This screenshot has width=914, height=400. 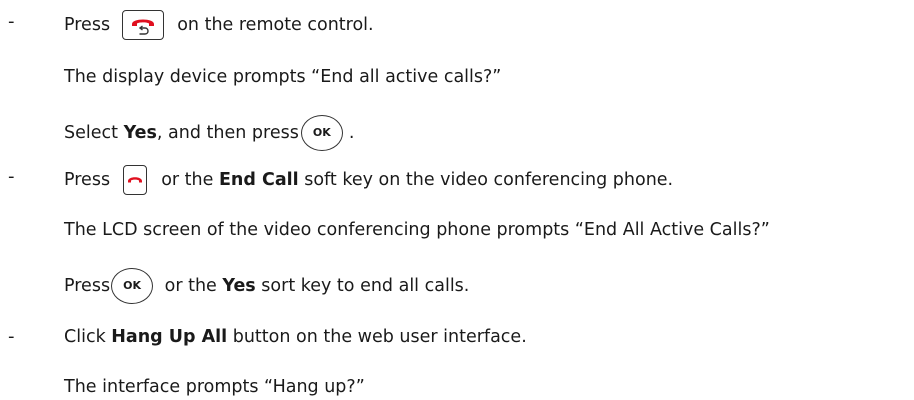 What do you see at coordinates (94, 133) in the screenshot?
I see `text: Select` at bounding box center [94, 133].